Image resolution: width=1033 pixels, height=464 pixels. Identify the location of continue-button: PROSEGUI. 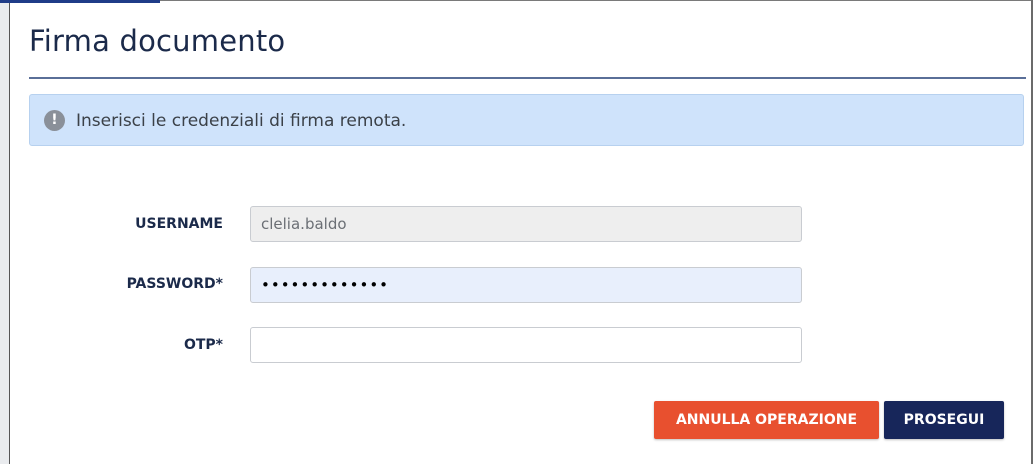
(944, 420).